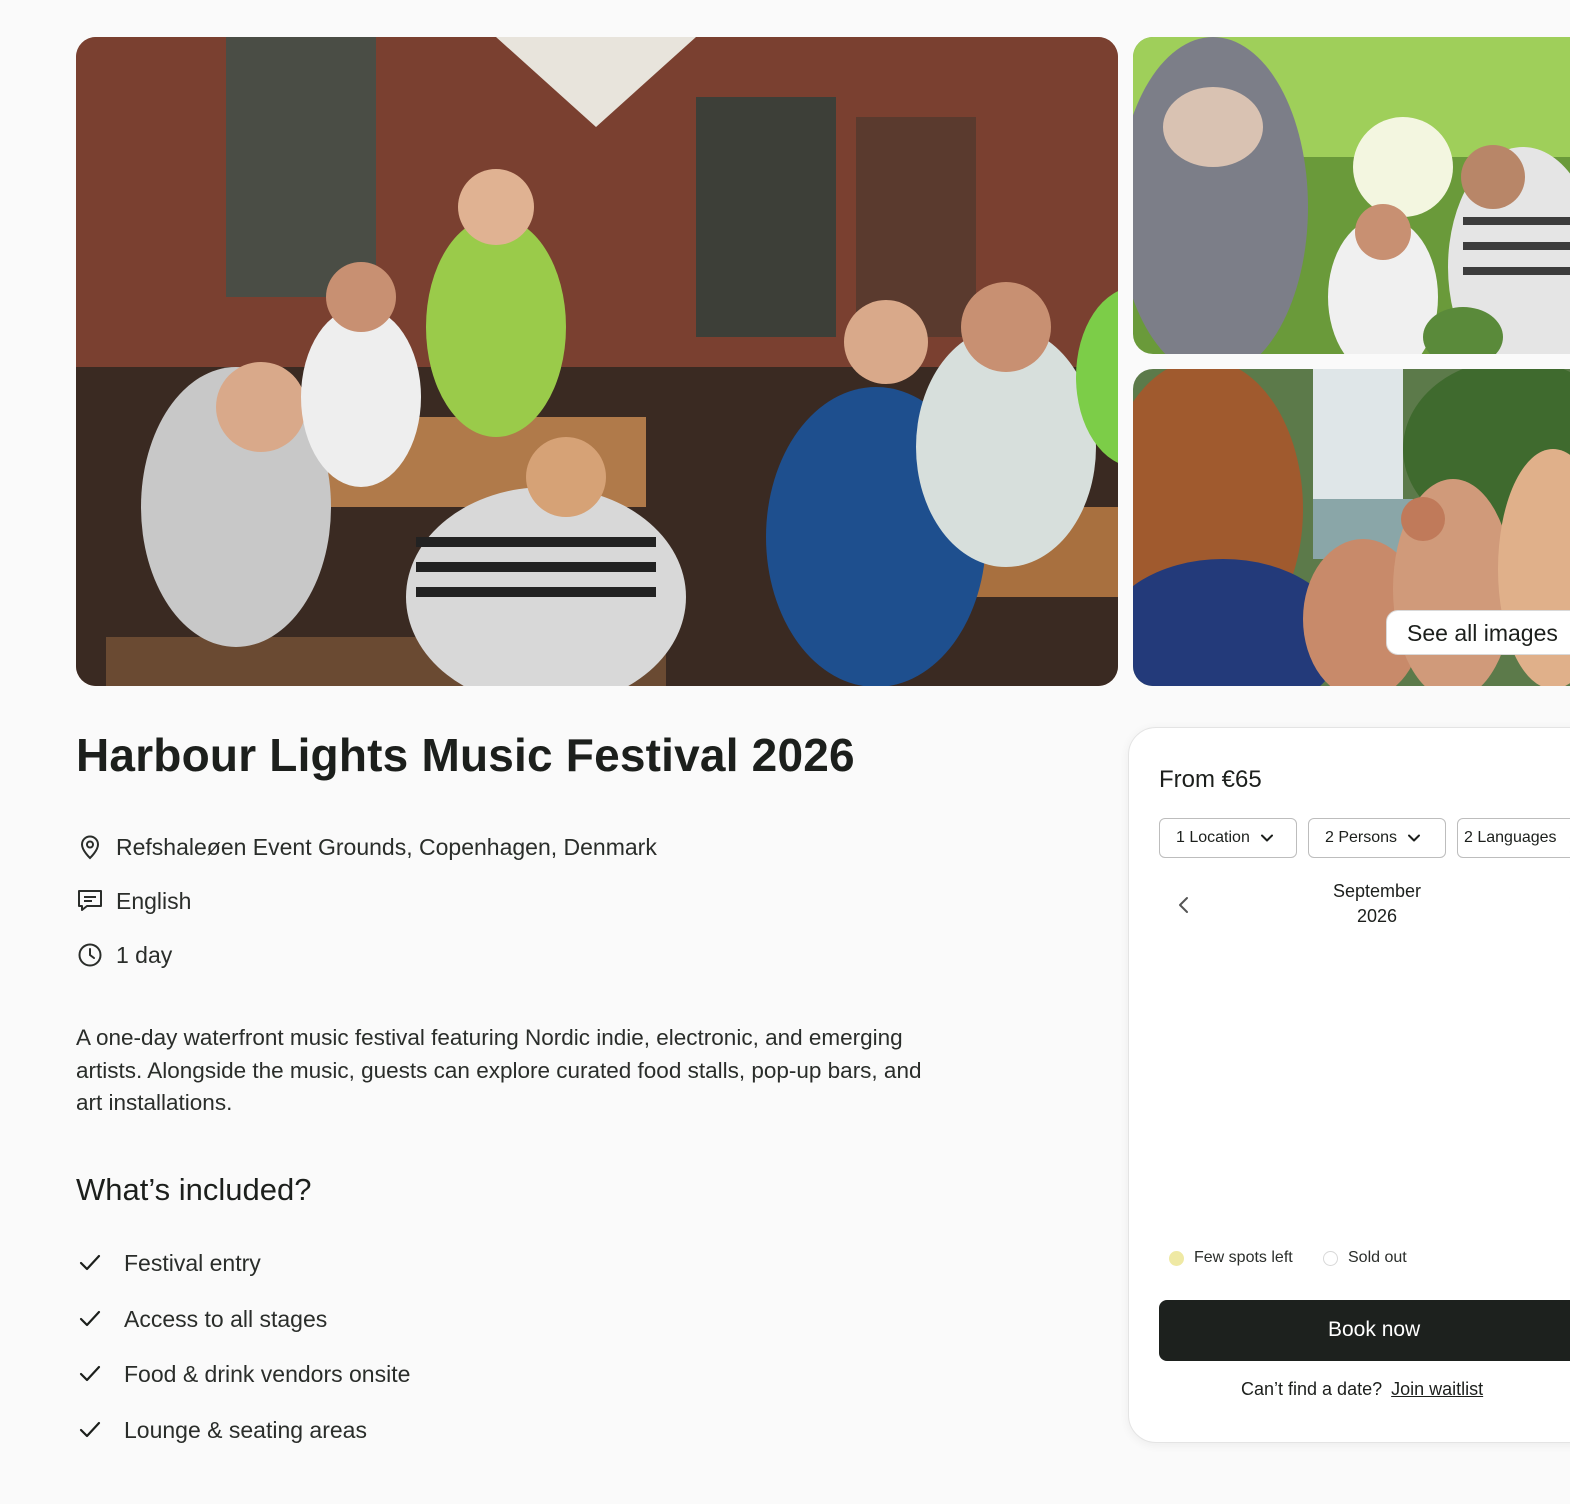 The width and height of the screenshot is (1570, 1504). What do you see at coordinates (1213, 837) in the screenshot?
I see `location-dropdown-label: 1 Location` at bounding box center [1213, 837].